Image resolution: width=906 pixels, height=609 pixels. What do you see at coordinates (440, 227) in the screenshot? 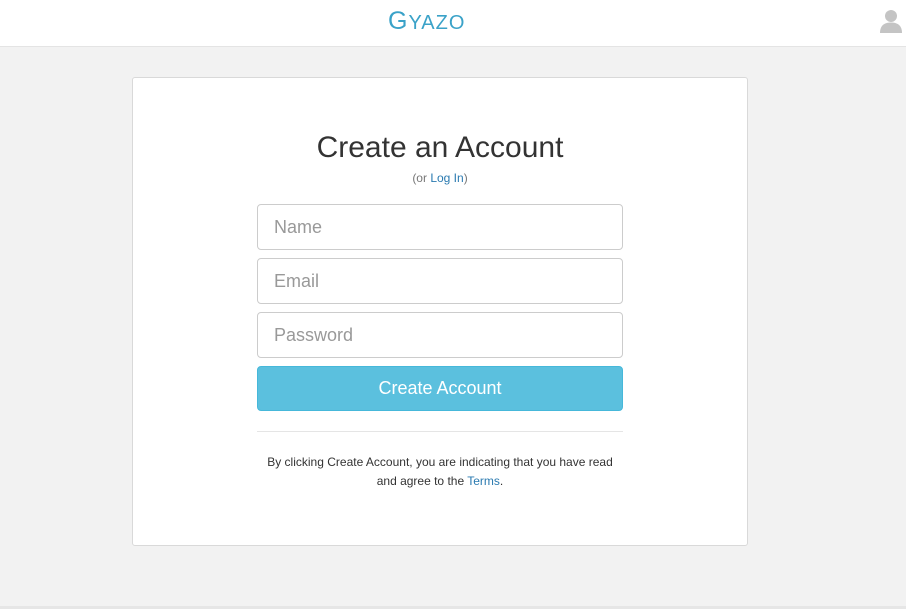
I see `name-field` at bounding box center [440, 227].